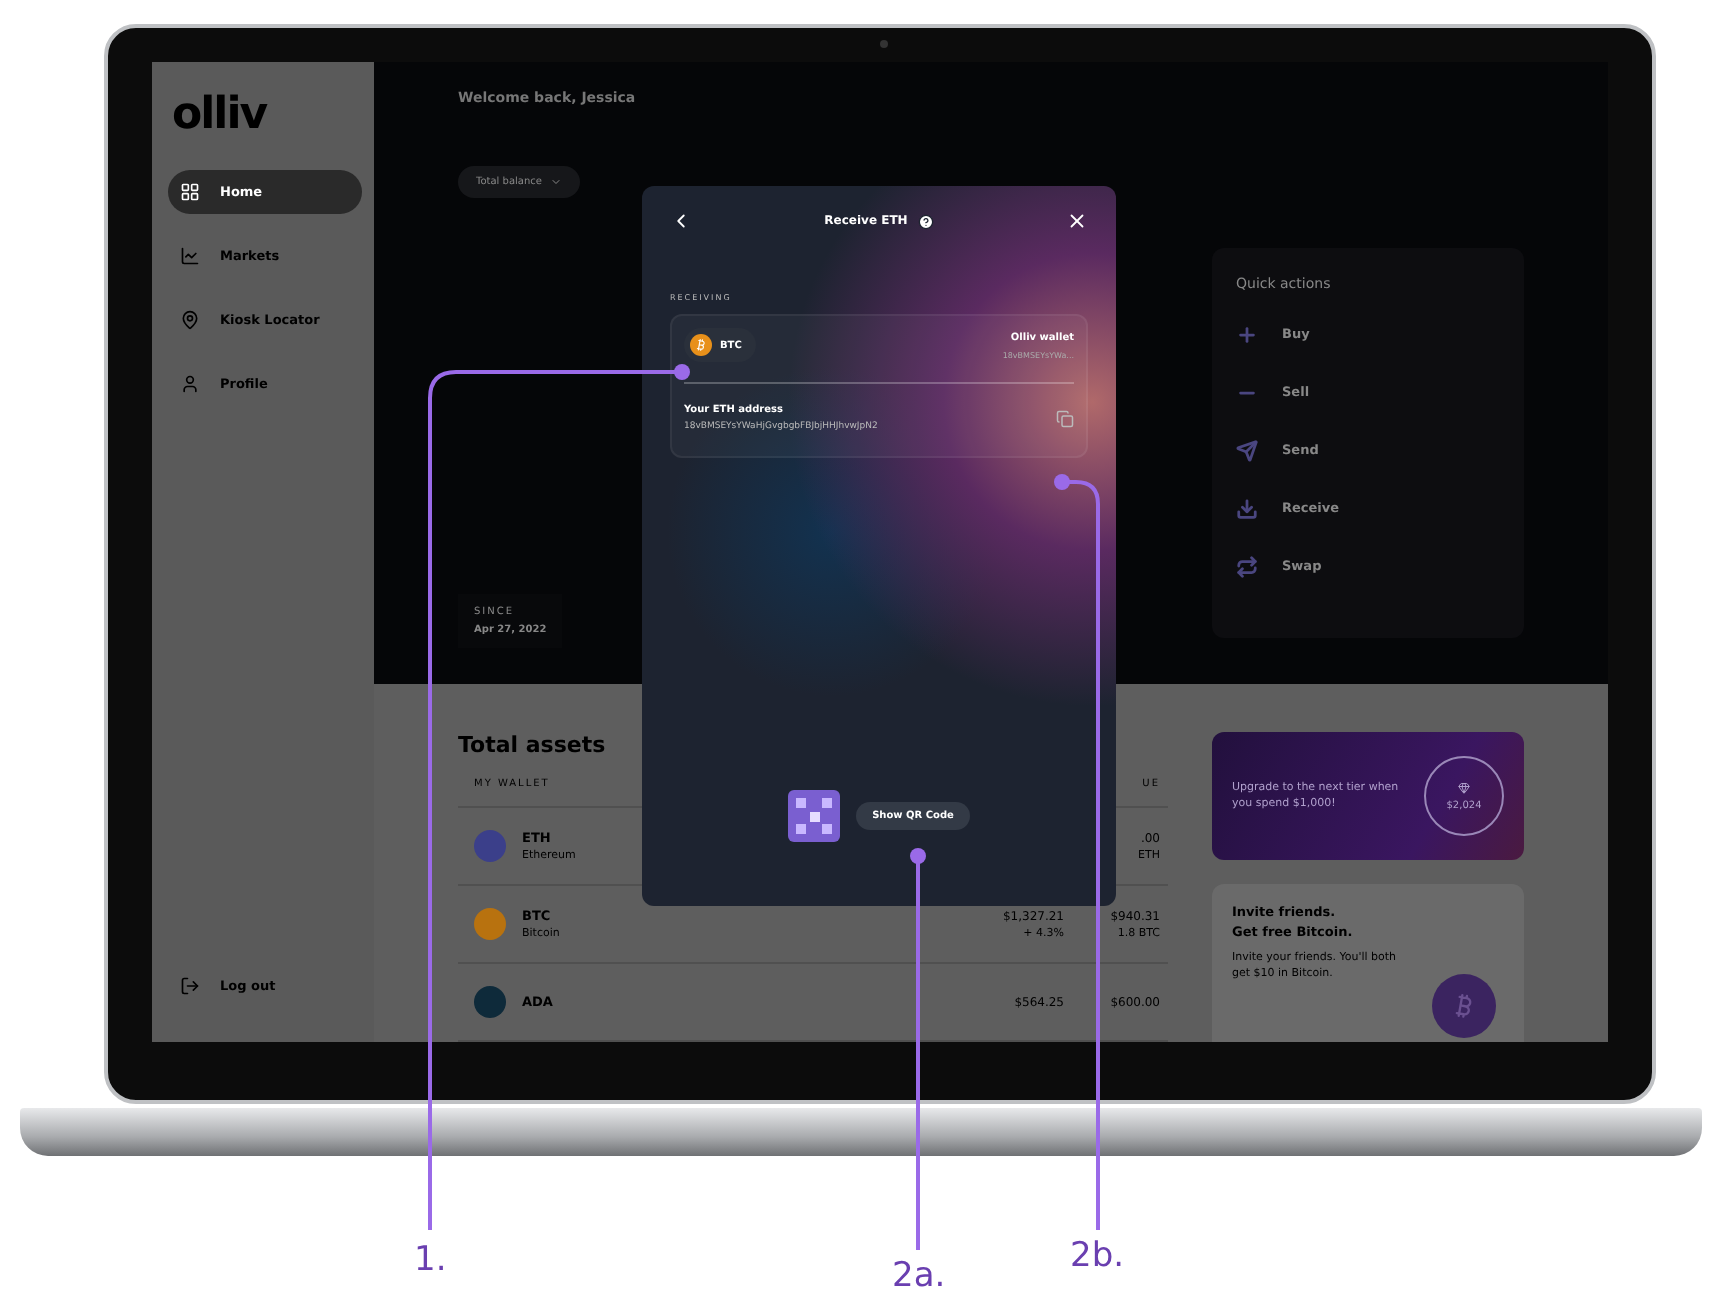  I want to click on callout-label: 2a., so click(919, 1276).